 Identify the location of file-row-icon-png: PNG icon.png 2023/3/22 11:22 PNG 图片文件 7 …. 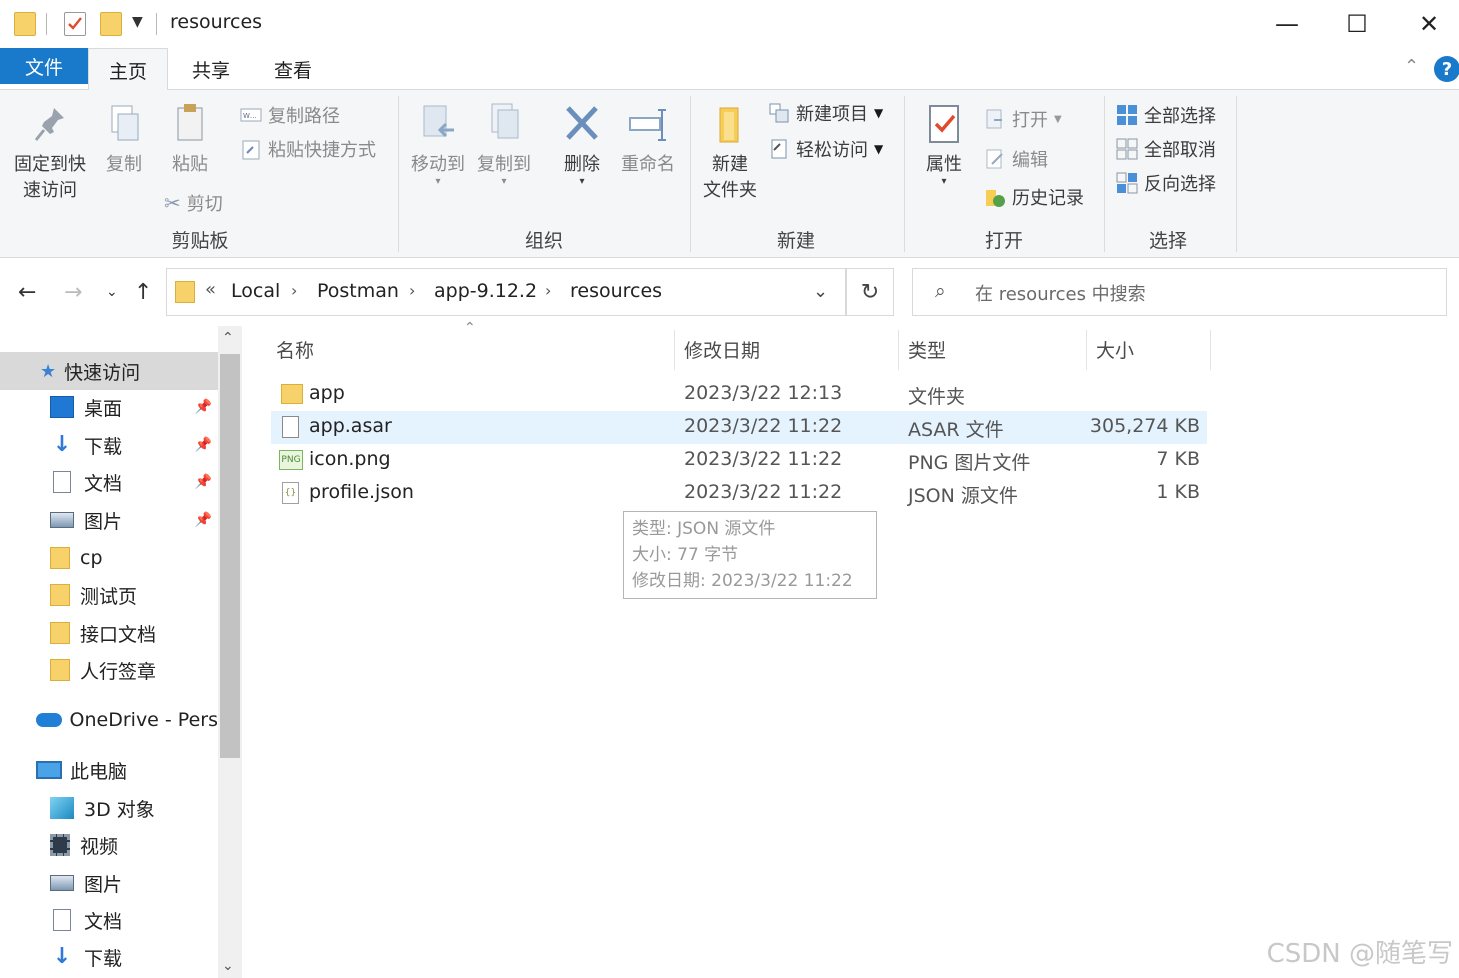
(739, 460).